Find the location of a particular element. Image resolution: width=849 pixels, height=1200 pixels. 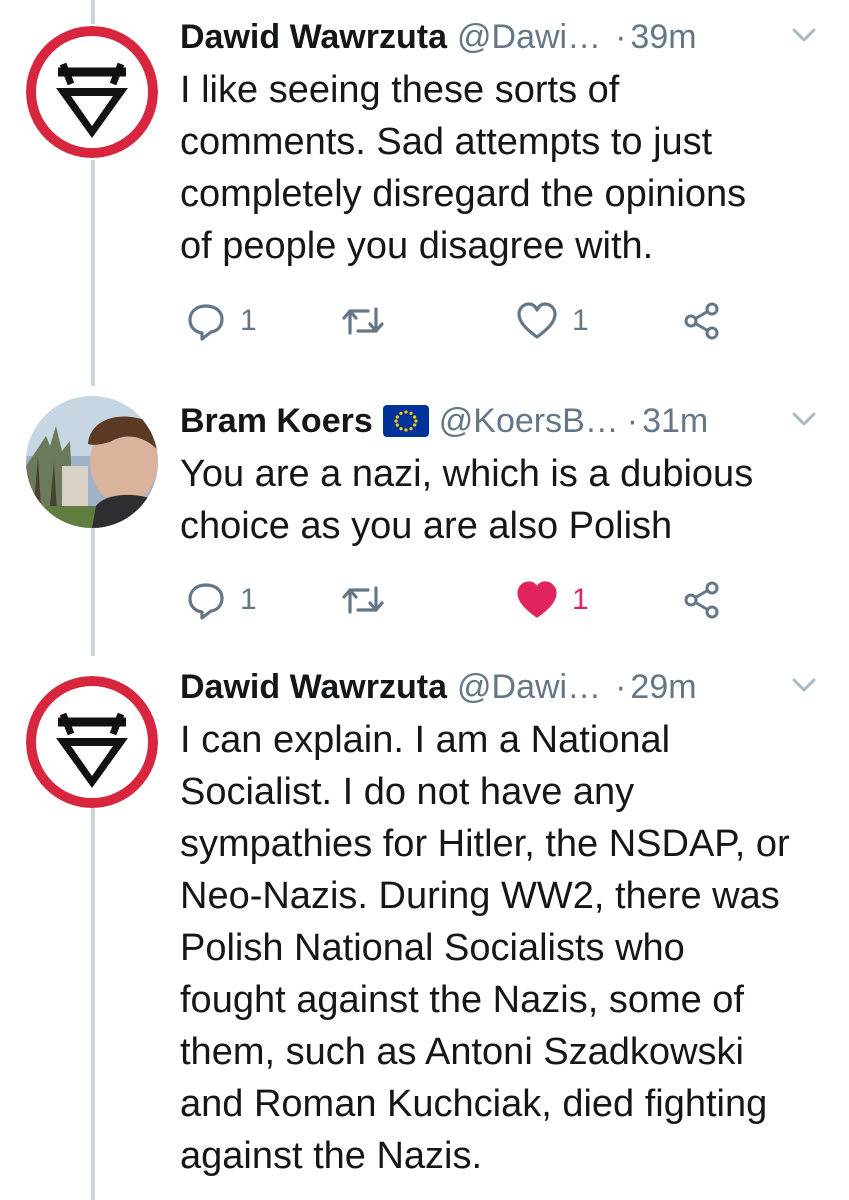

tweet-text-line: Polish National Socialists who is located at coordinates (432, 948).